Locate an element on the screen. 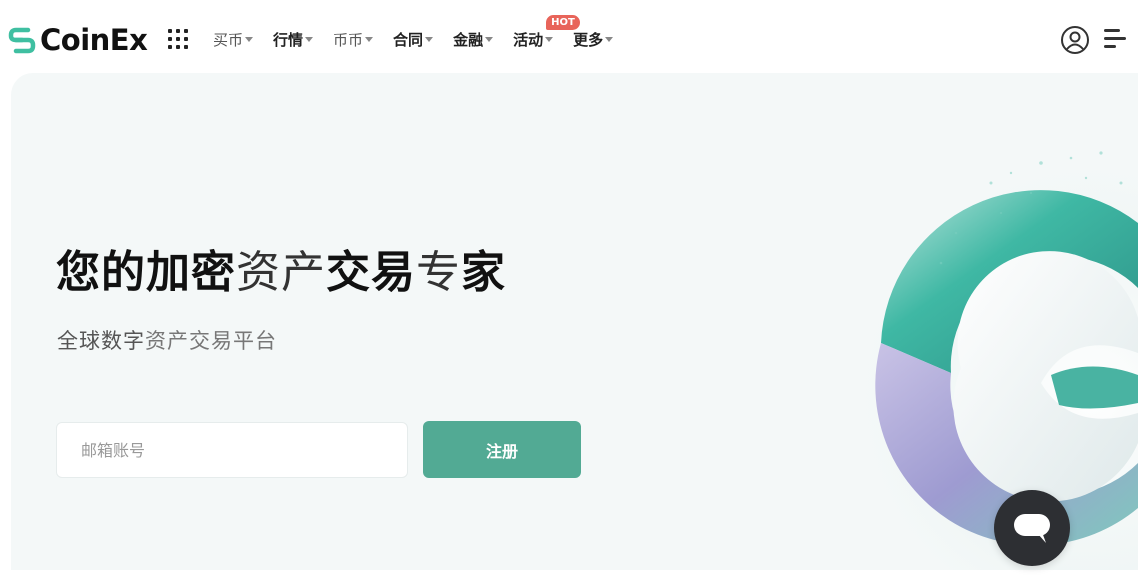  hero-title-part: 家 is located at coordinates (483, 272).